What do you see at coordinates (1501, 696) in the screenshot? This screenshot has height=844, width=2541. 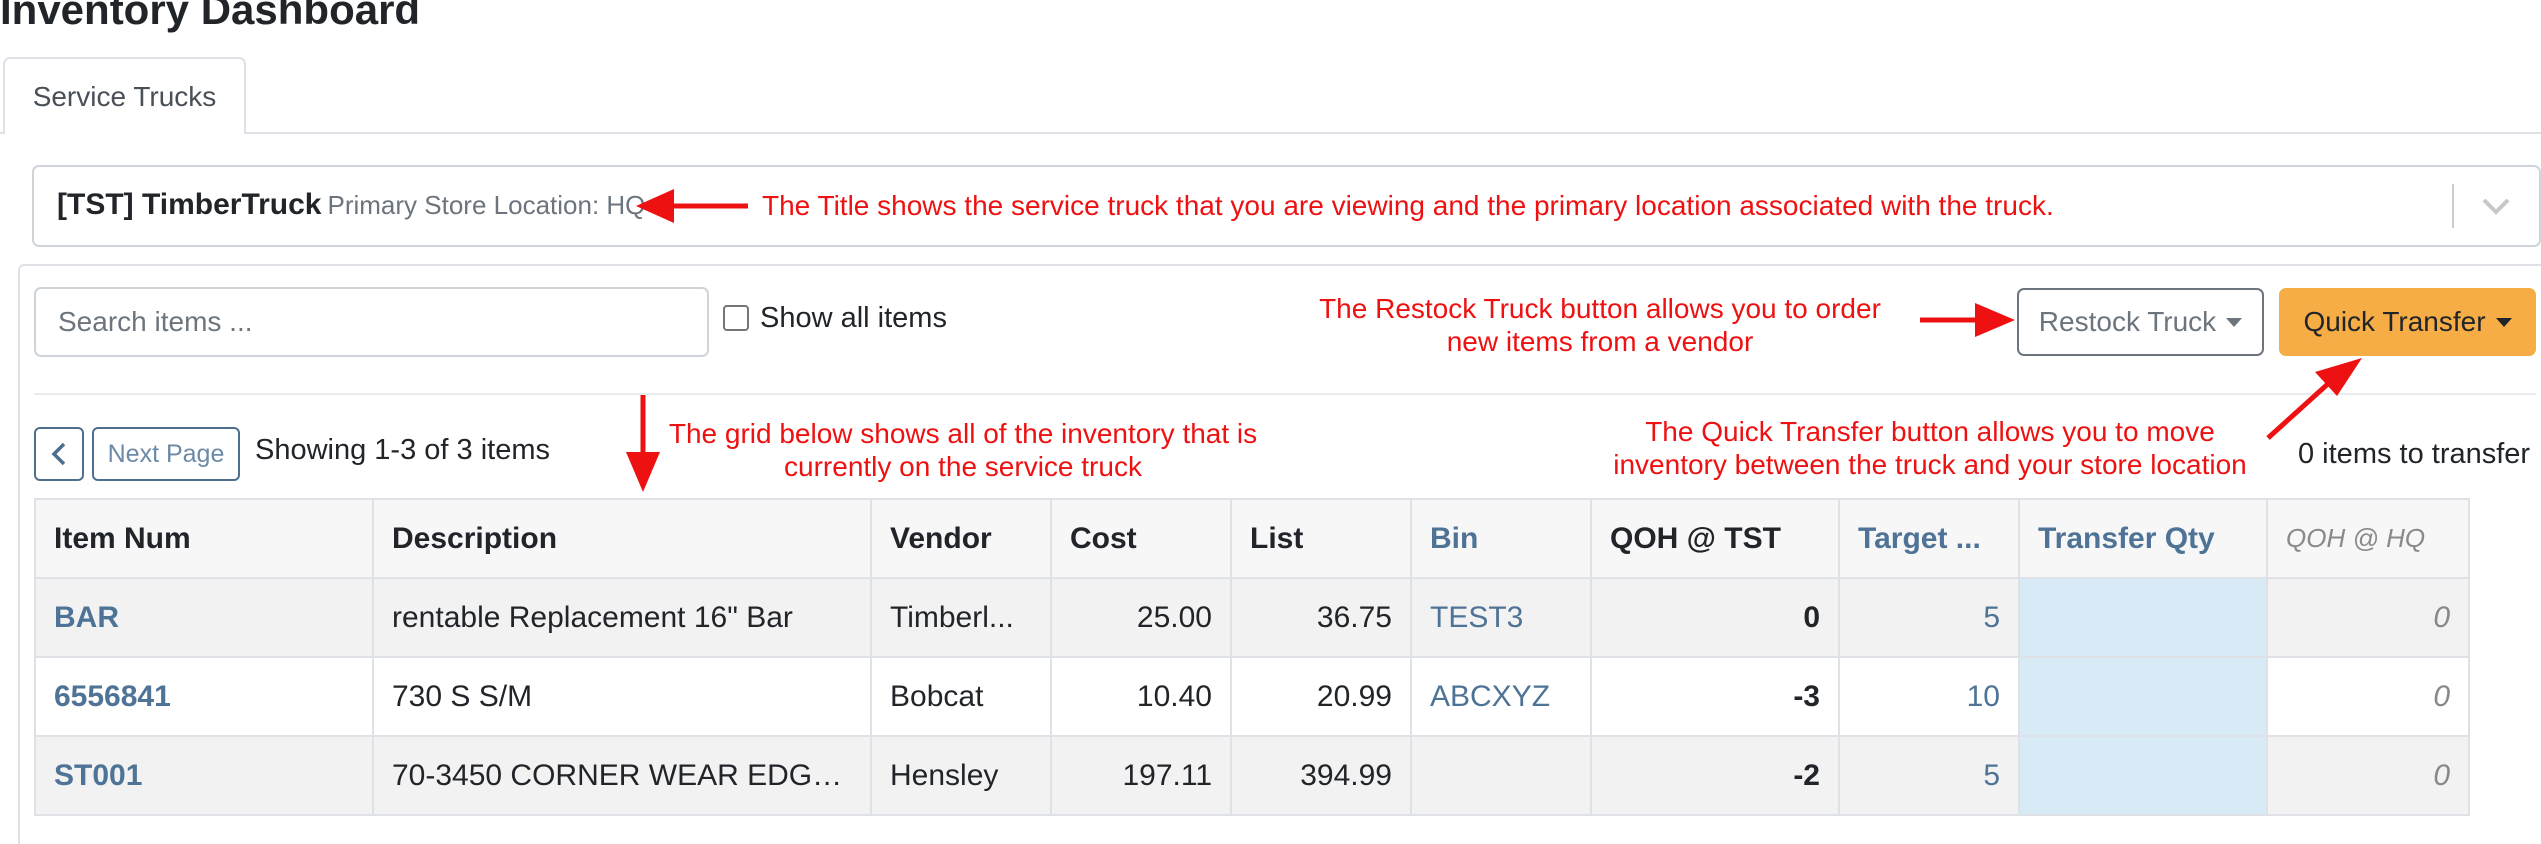 I see `bin-cell: ABCXYZ` at bounding box center [1501, 696].